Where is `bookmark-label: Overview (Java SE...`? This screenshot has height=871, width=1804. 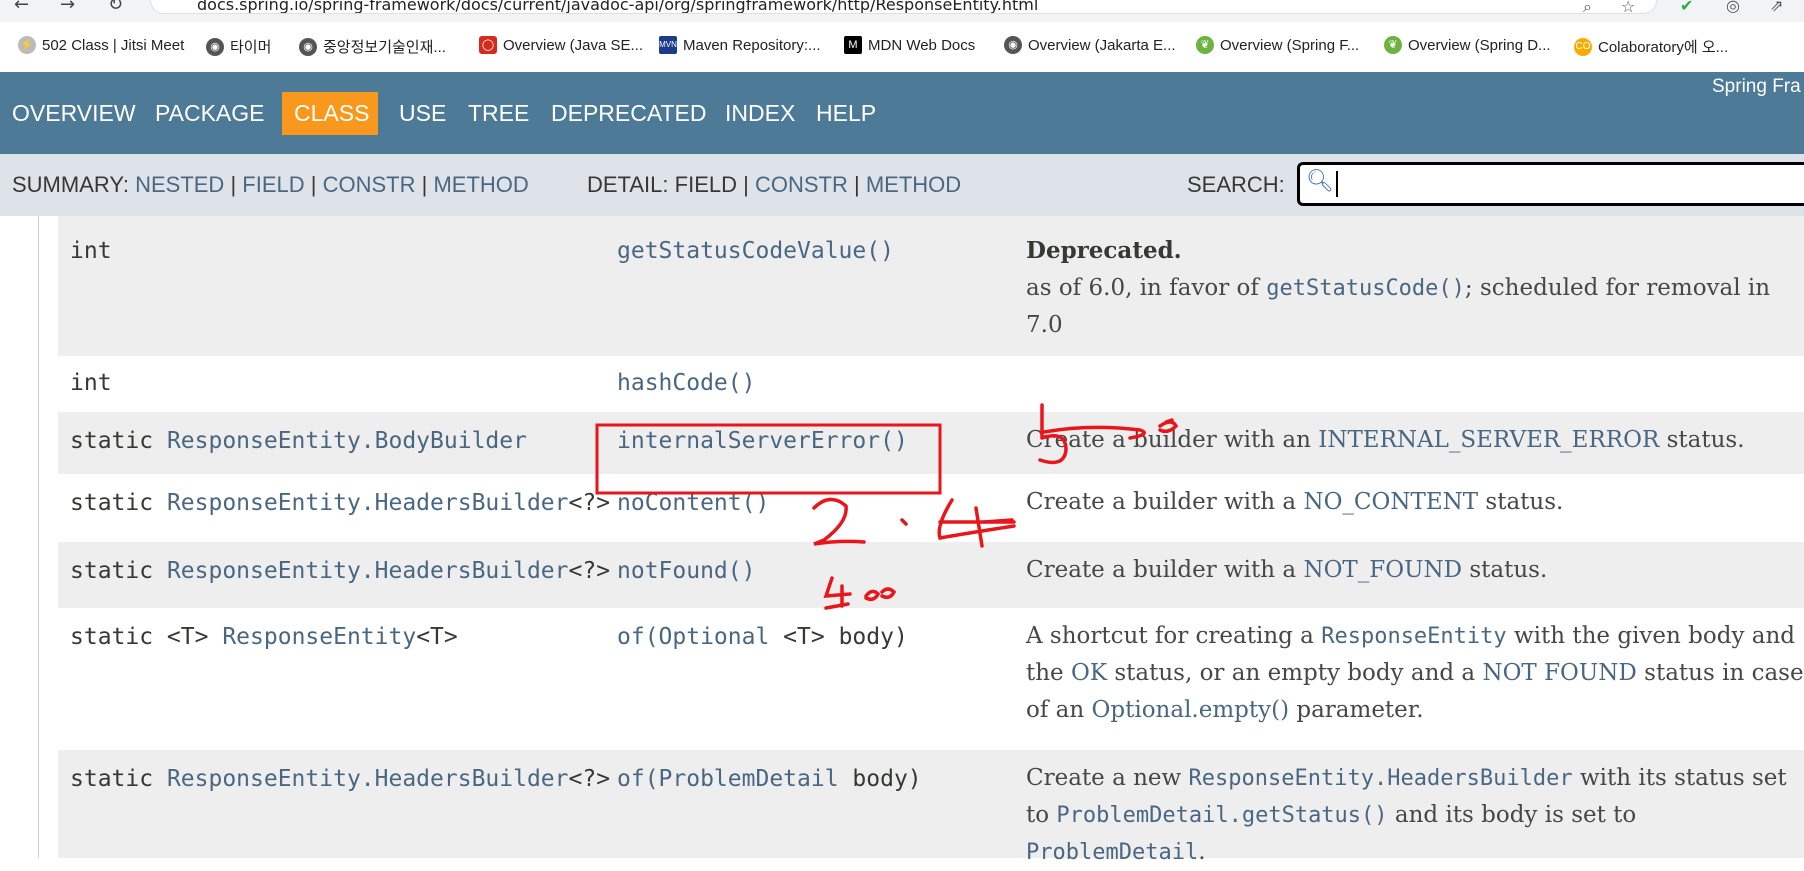
bookmark-label: Overview (Java SE... is located at coordinates (573, 45).